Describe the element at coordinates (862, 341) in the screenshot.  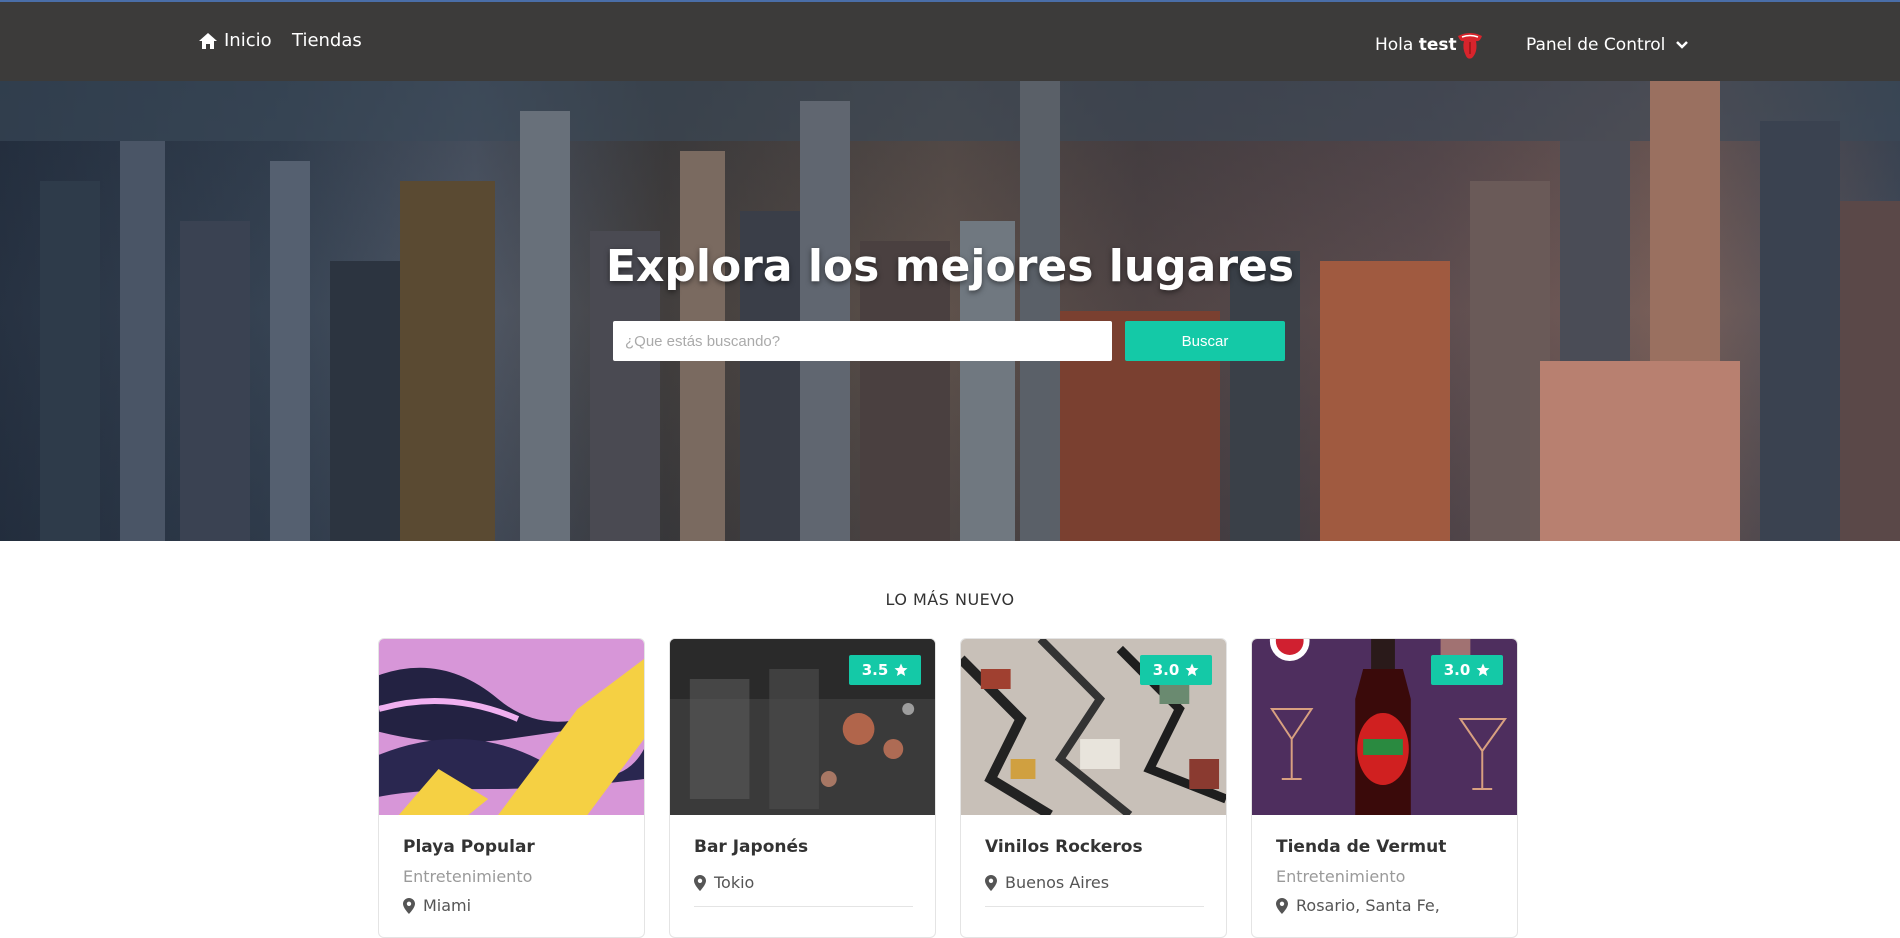
I see `search-input` at that location.